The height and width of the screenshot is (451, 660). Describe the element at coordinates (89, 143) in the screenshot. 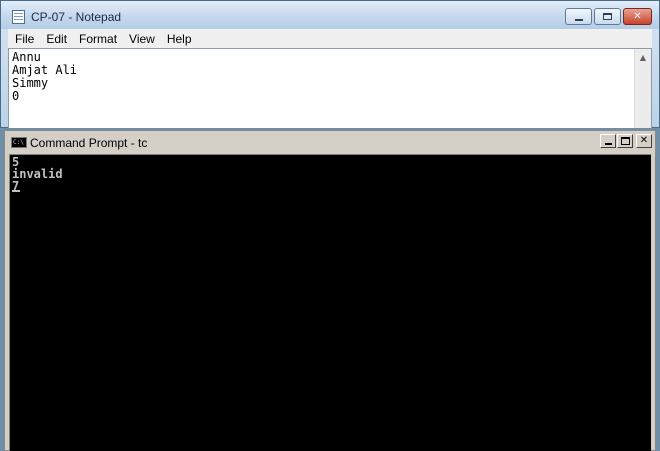

I see `cmd-title: Command Prompt - tc` at that location.